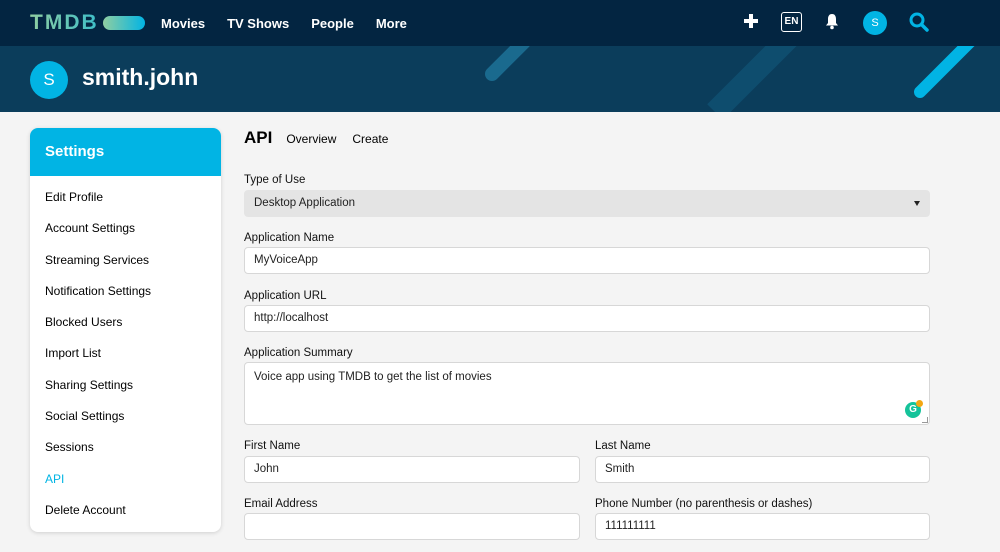  I want to click on top-navbar: TMDB Movies TV Shows People More EN S, so click(500, 23).